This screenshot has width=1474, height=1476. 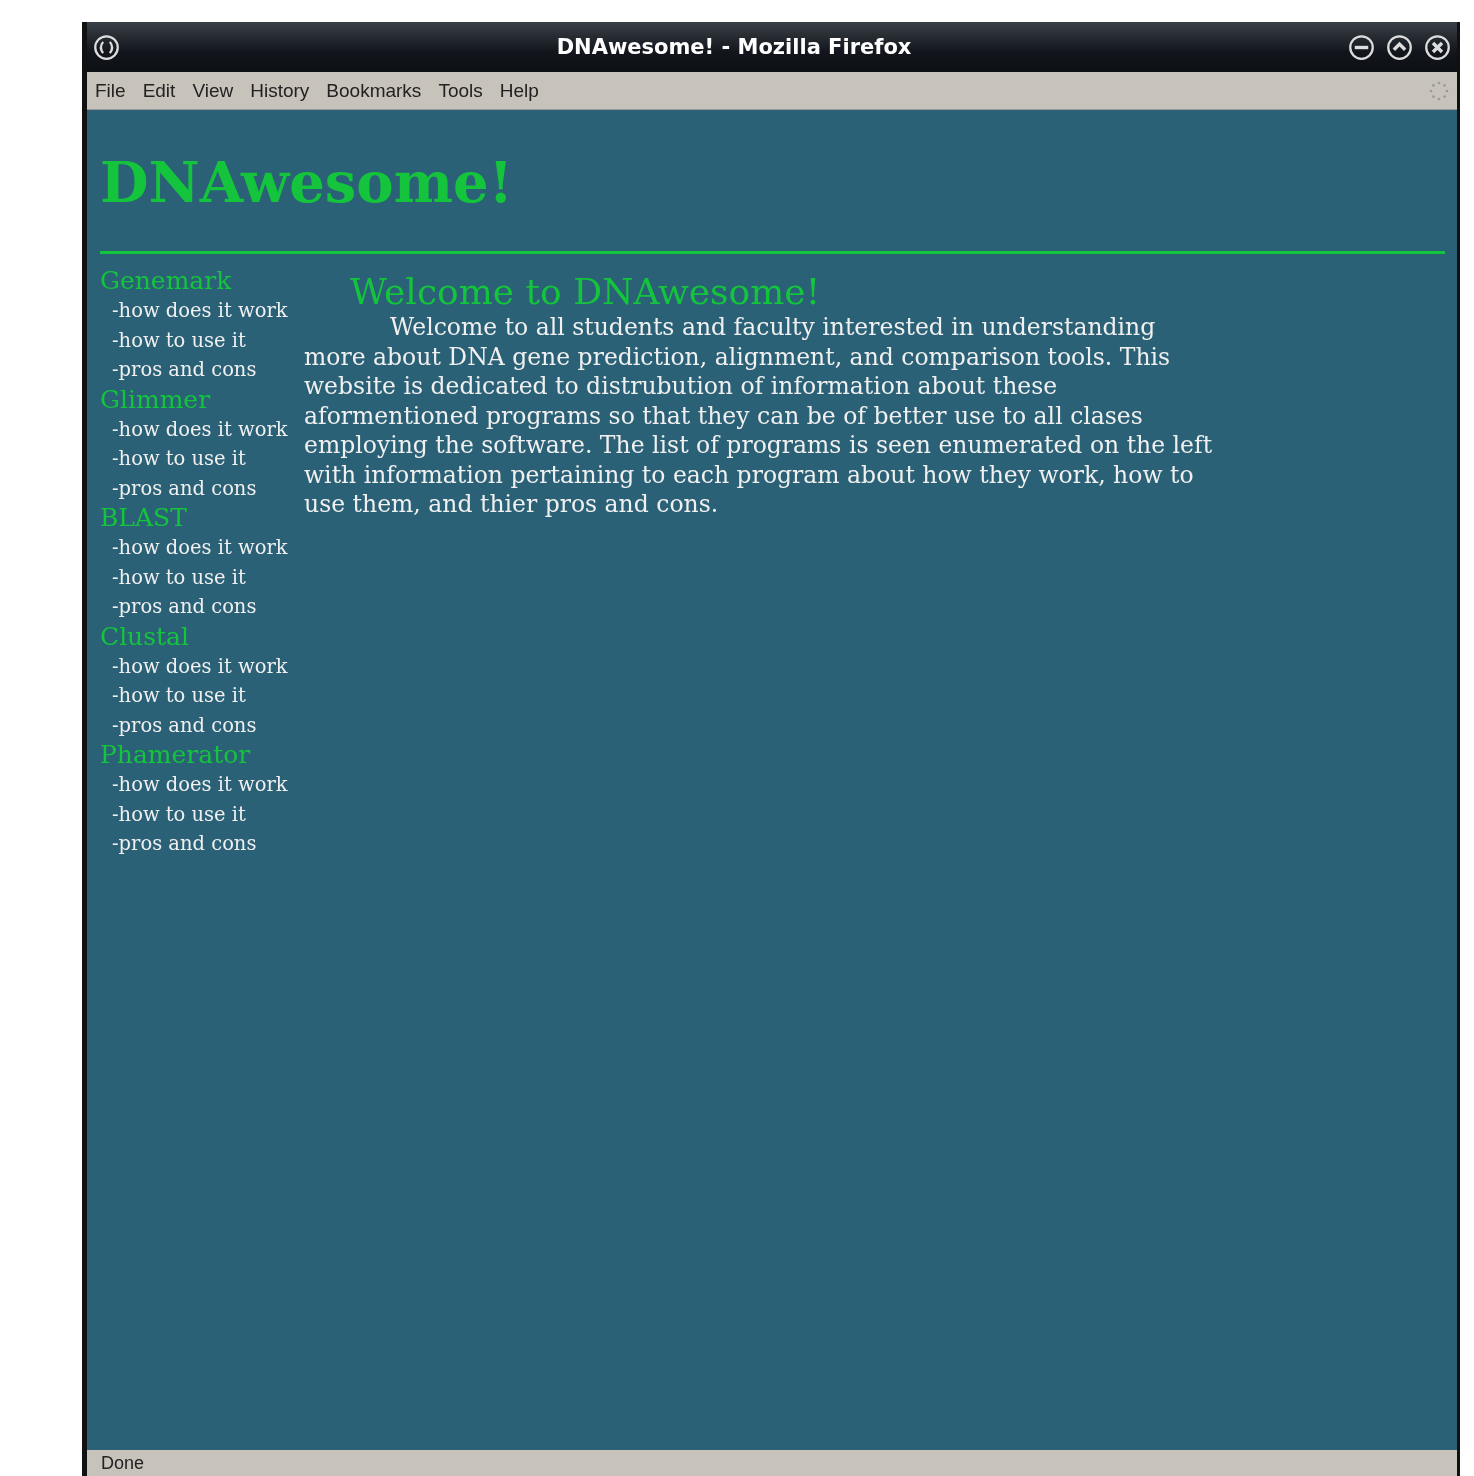 I want to click on window-menu-icon, so click(x=106, y=47).